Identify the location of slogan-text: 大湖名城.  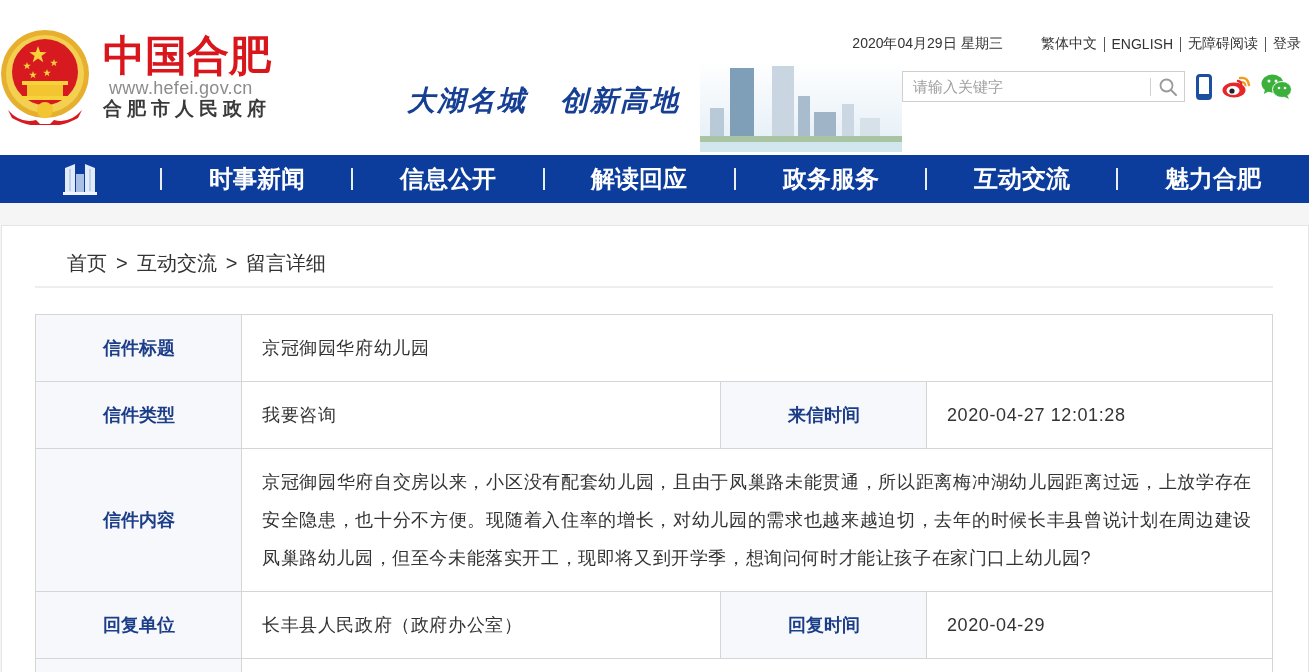
(467, 101).